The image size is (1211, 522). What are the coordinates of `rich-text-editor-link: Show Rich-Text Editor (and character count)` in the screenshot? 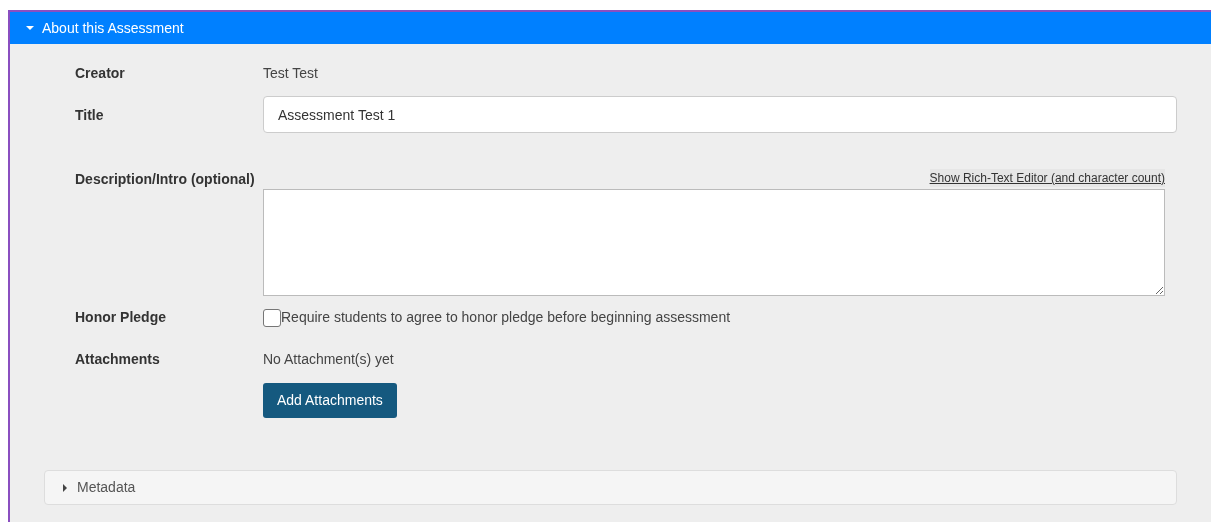 It's located at (1047, 178).